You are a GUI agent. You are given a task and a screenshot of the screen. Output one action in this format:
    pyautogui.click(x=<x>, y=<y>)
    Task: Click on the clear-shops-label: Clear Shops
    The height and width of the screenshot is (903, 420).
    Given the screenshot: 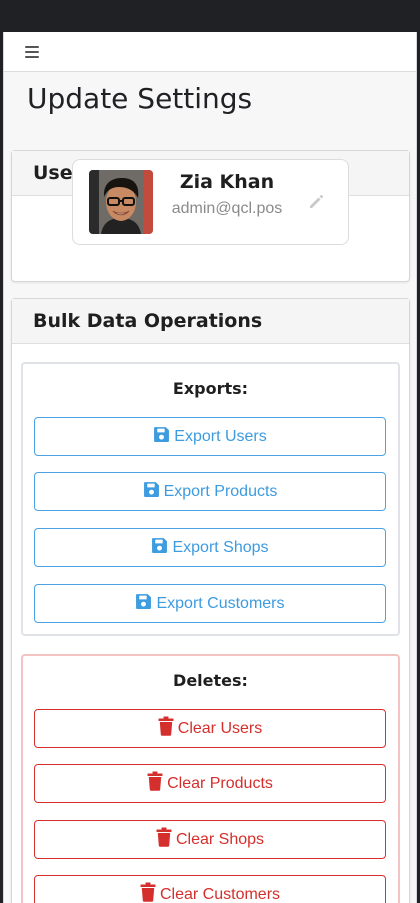 What is the action you would take?
    pyautogui.click(x=220, y=839)
    